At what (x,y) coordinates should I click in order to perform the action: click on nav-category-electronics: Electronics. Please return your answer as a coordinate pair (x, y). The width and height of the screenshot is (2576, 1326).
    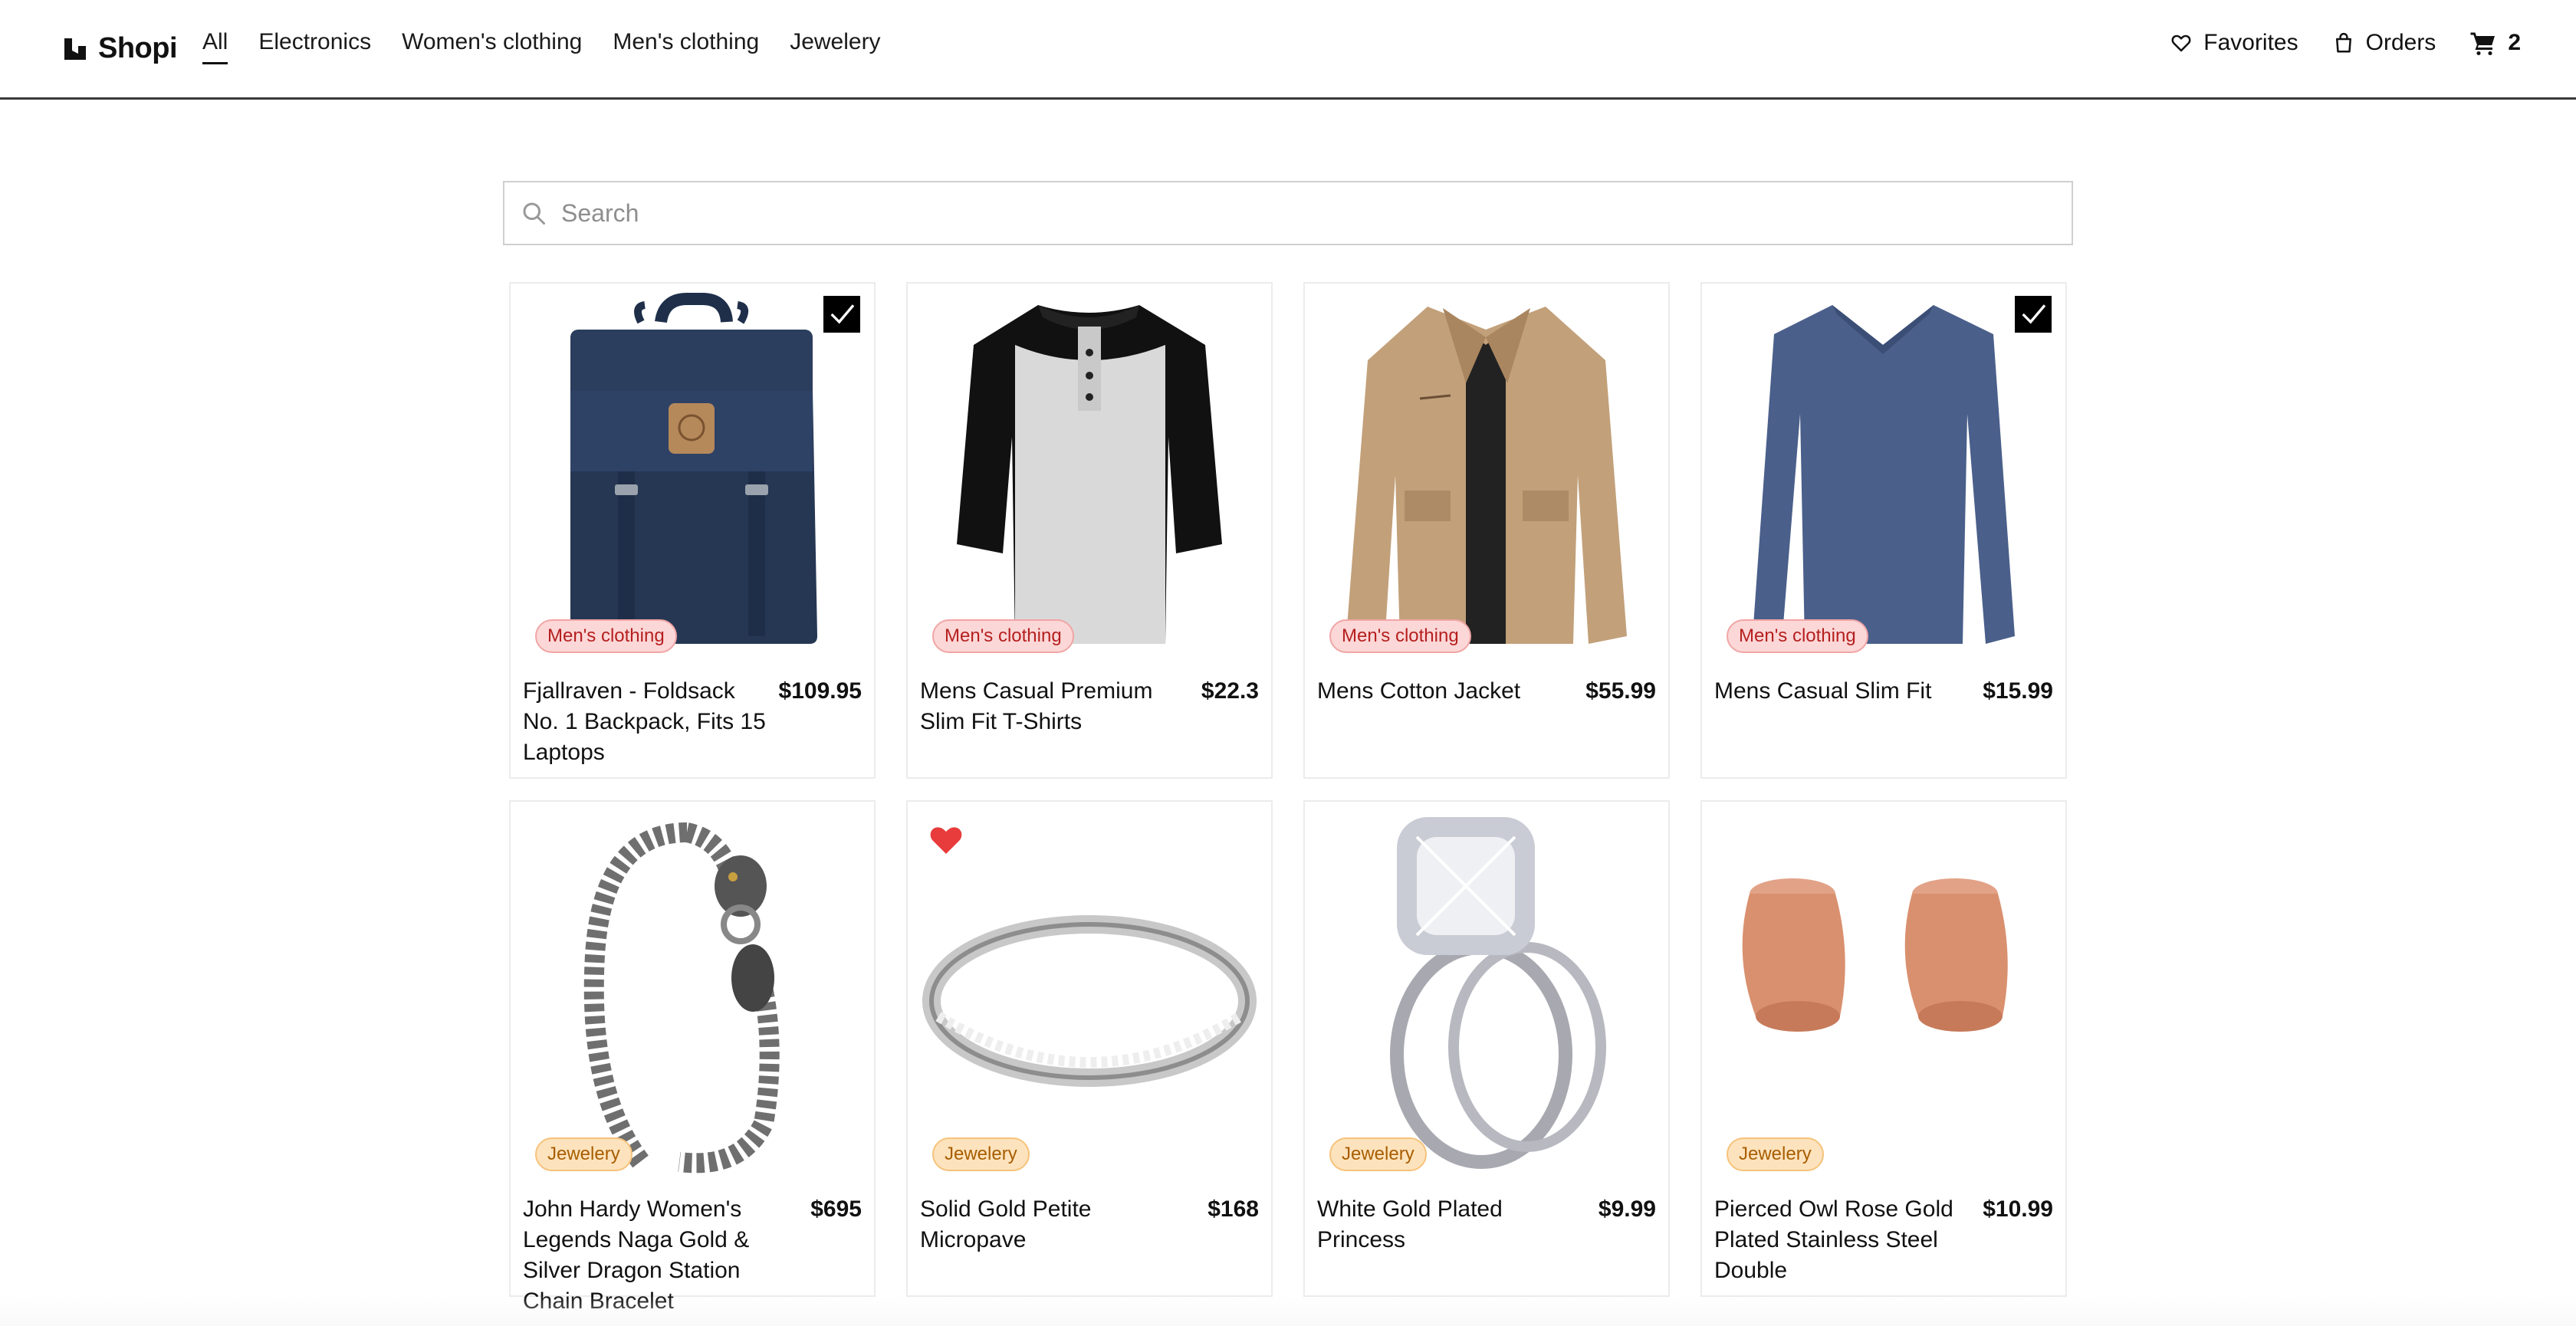
    Looking at the image, I should click on (314, 45).